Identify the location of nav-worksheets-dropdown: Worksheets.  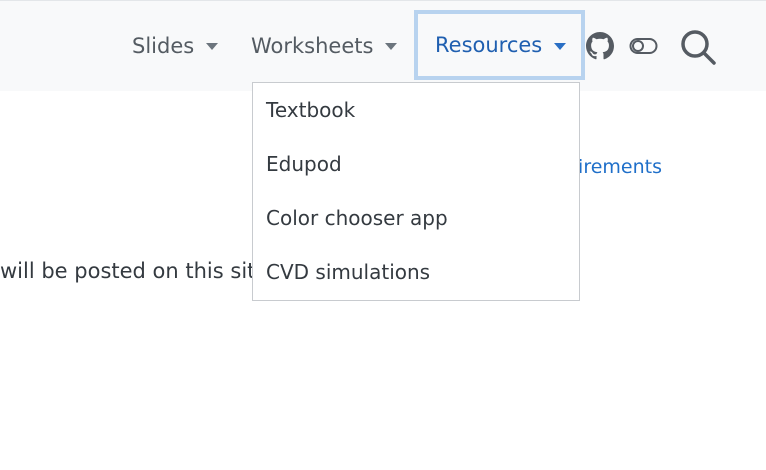
(324, 45).